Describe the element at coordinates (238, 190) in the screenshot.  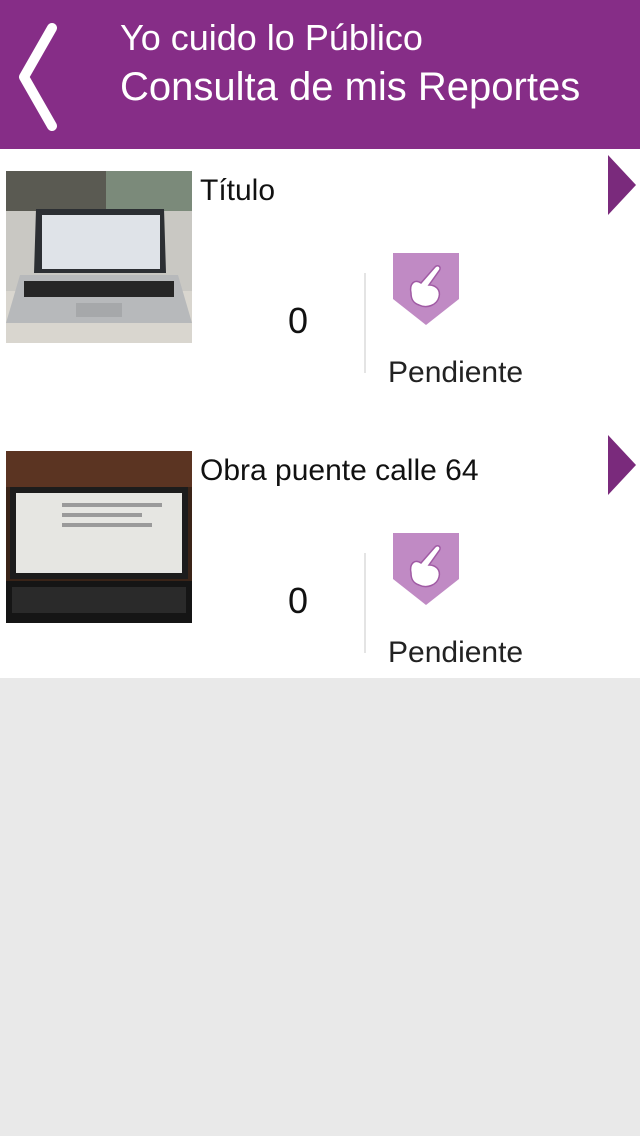
I see `report-title: Título` at that location.